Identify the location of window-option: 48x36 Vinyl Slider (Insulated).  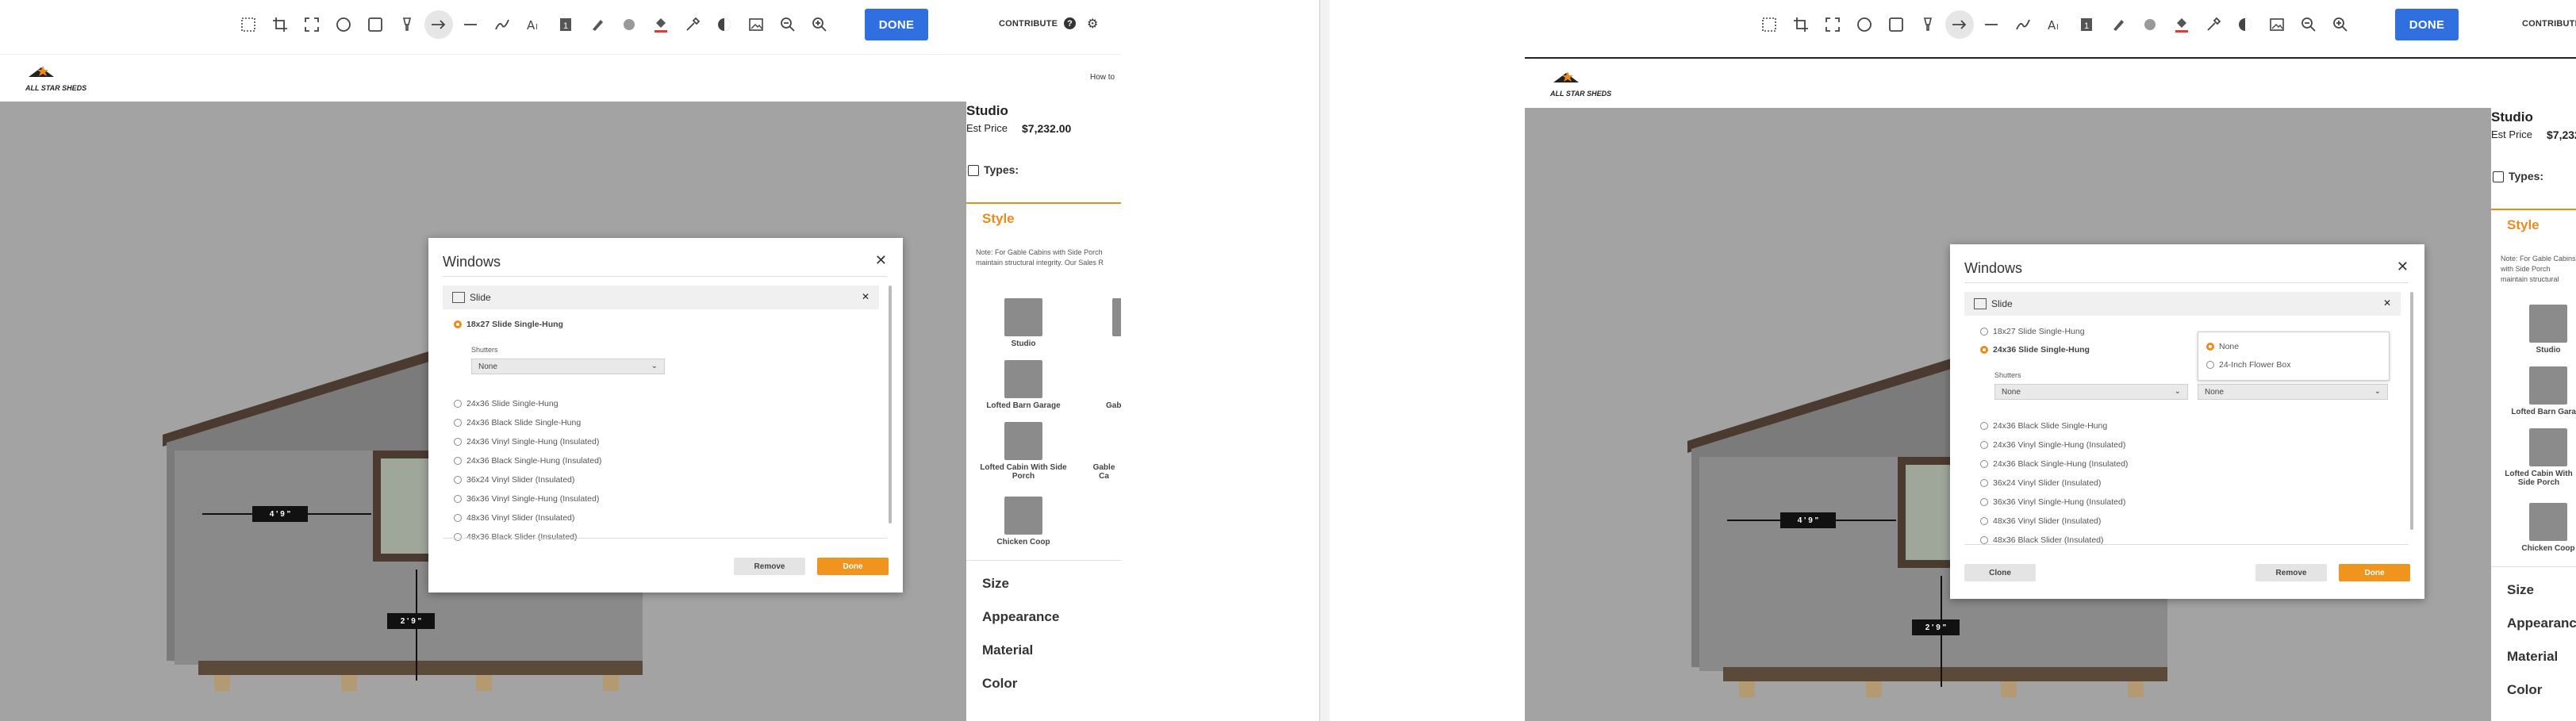
(514, 518).